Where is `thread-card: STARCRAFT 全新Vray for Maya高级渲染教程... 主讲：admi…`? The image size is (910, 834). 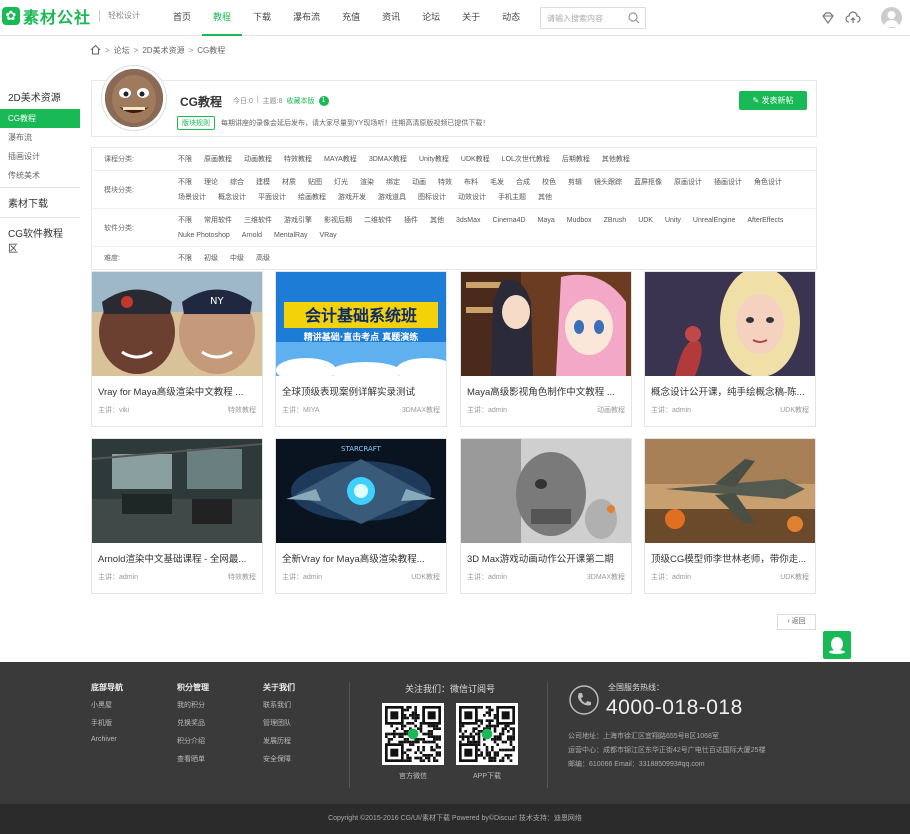 thread-card: STARCRAFT 全新Vray for Maya高级渲染教程... 主讲：admi… is located at coordinates (361, 516).